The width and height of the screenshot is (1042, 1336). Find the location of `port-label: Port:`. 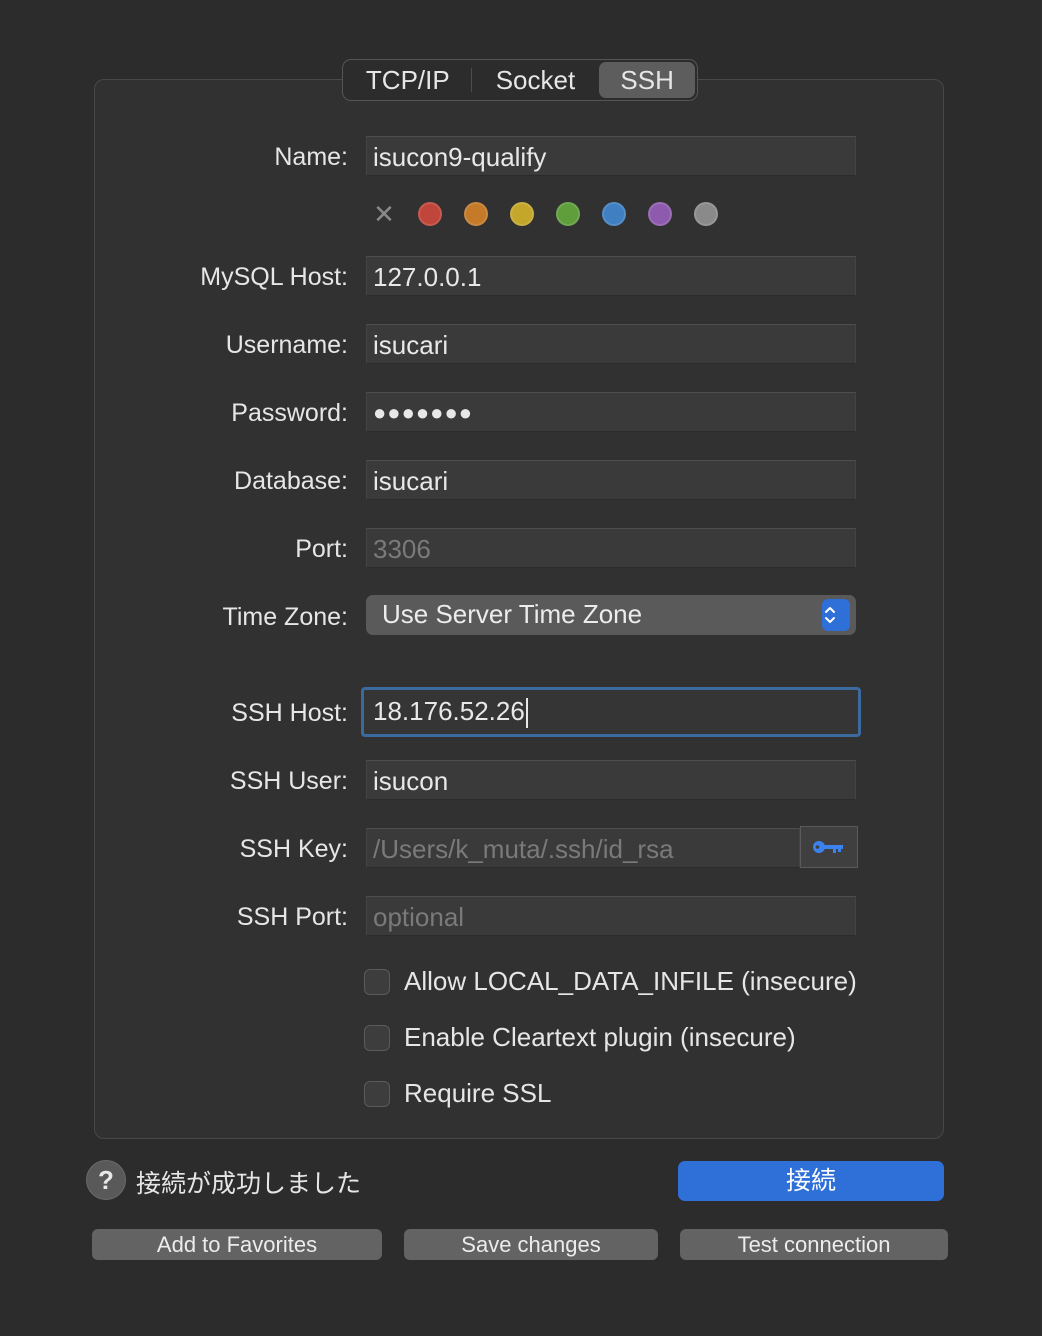

port-label: Port: is located at coordinates (321, 549).